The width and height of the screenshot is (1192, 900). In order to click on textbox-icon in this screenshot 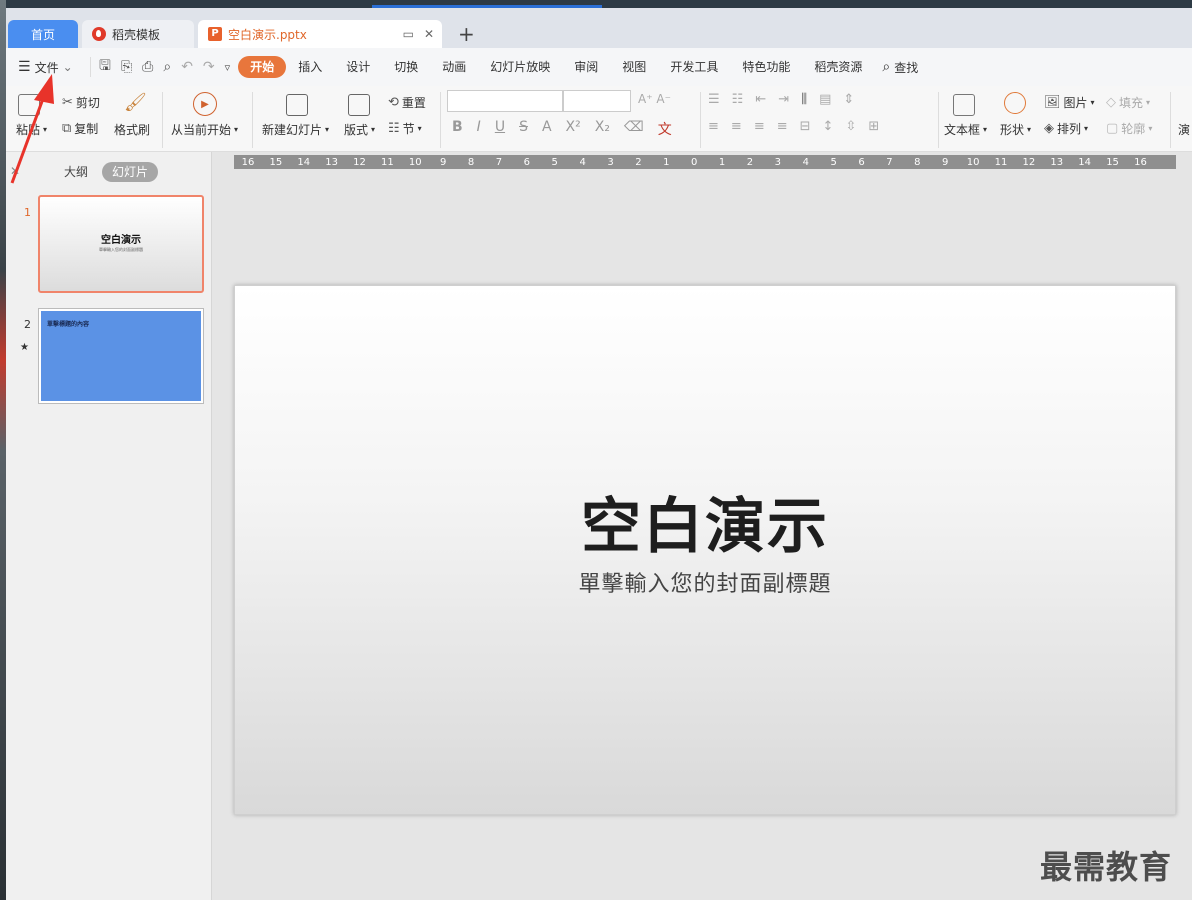, I will do `click(964, 105)`.